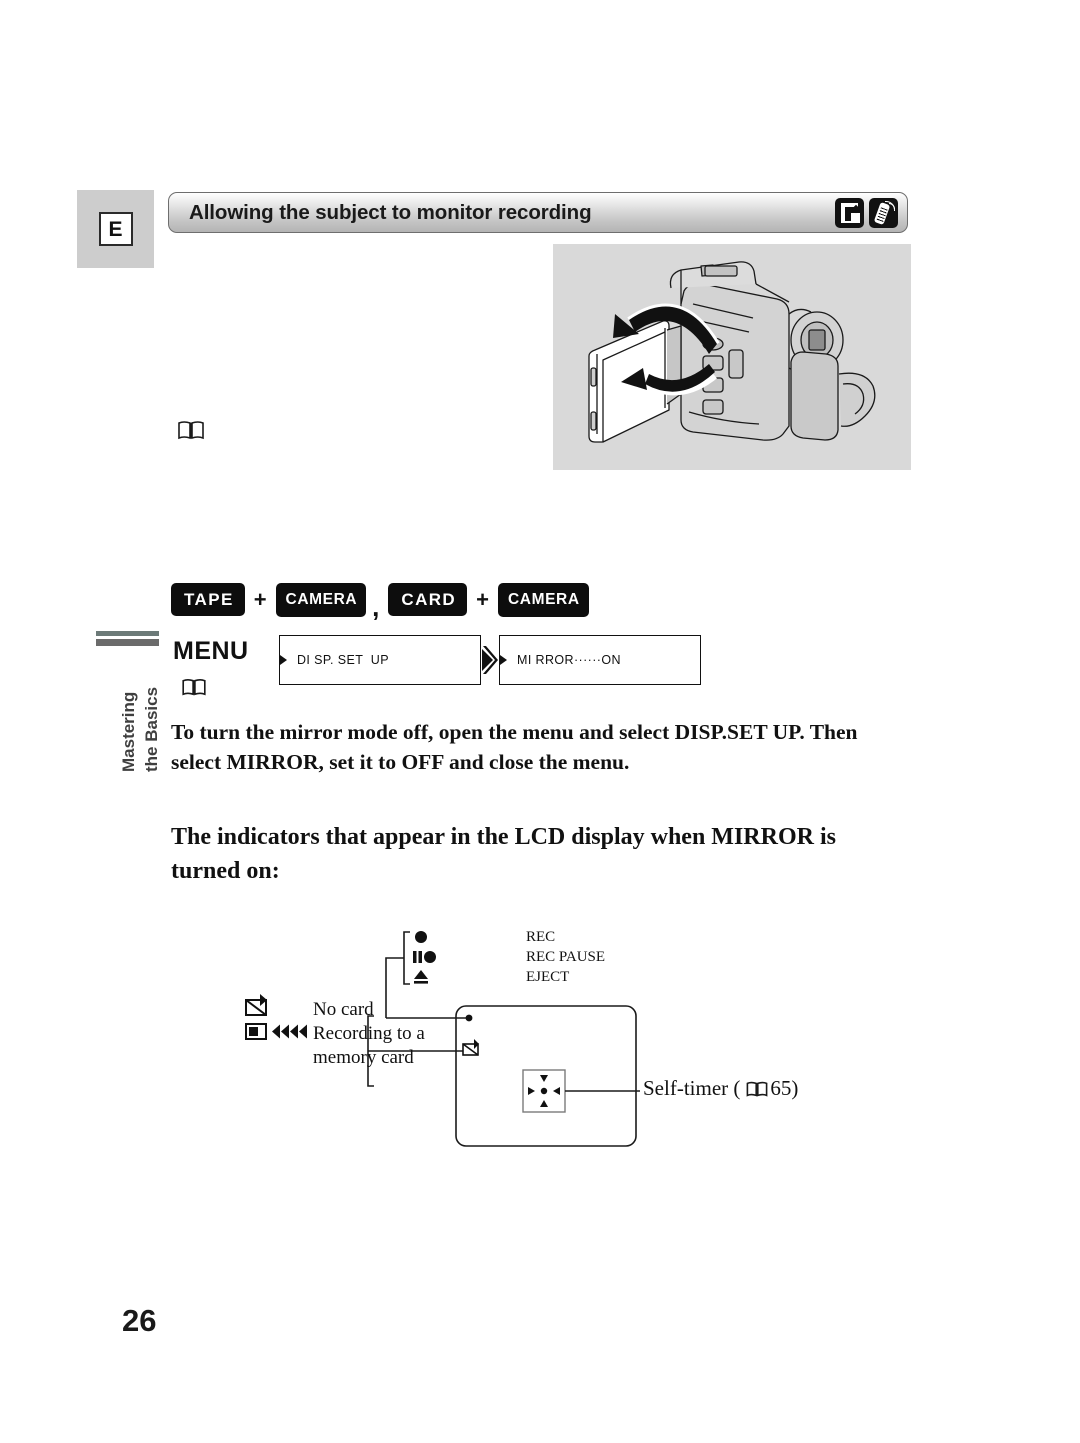 Image resolution: width=1080 pixels, height=1443 pixels. I want to click on menu-screen-disp-setup: DI SP. SET UP, so click(380, 660).